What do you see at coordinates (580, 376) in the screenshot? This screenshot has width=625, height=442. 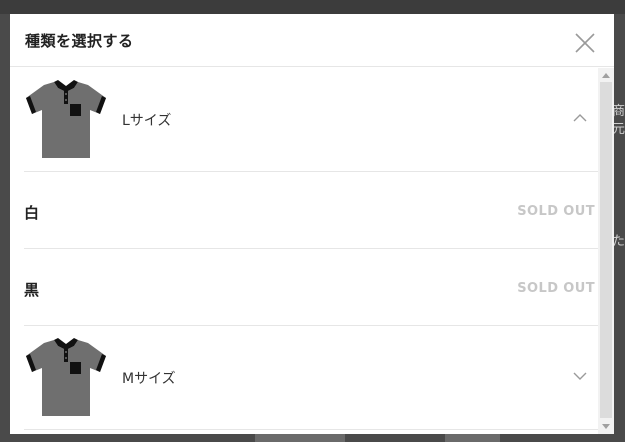 I see `chevron-down-icon` at bounding box center [580, 376].